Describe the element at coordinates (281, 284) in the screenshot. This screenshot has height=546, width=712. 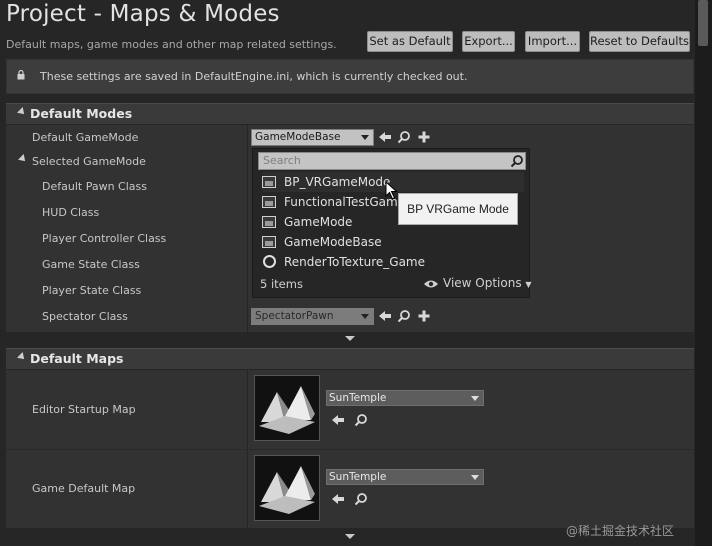
I see `picker-item-count: 5 items` at that location.